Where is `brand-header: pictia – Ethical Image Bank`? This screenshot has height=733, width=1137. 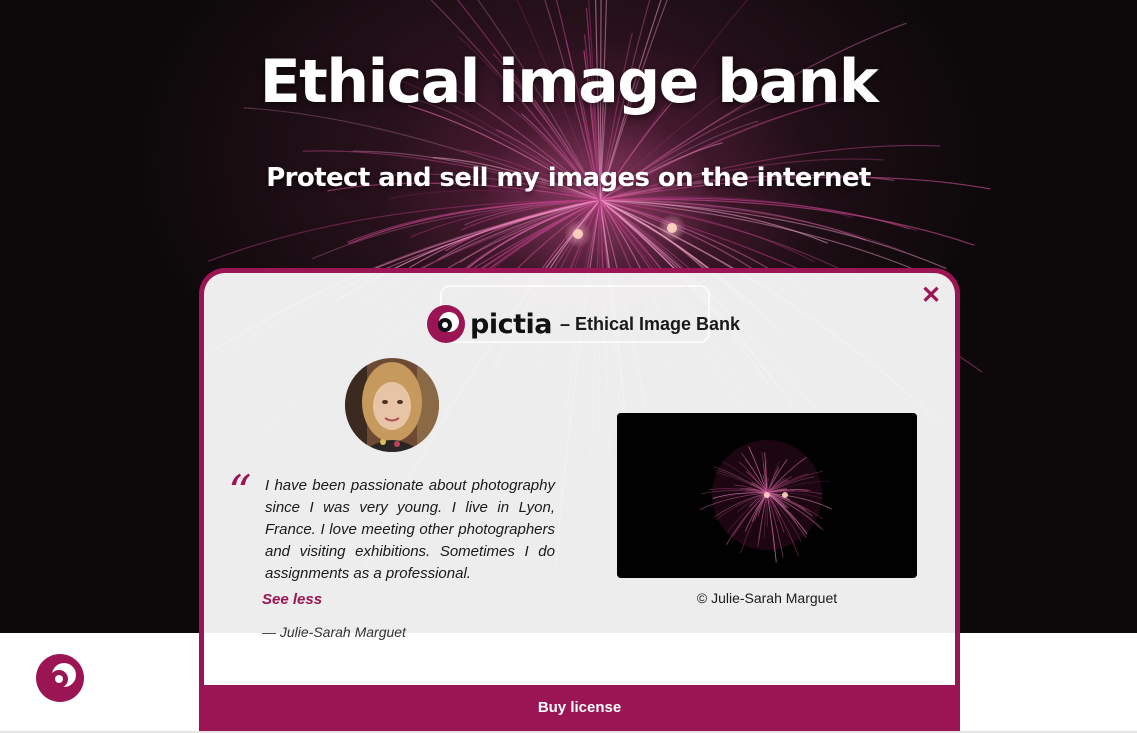
brand-header: pictia – Ethical Image Bank is located at coordinates (583, 324).